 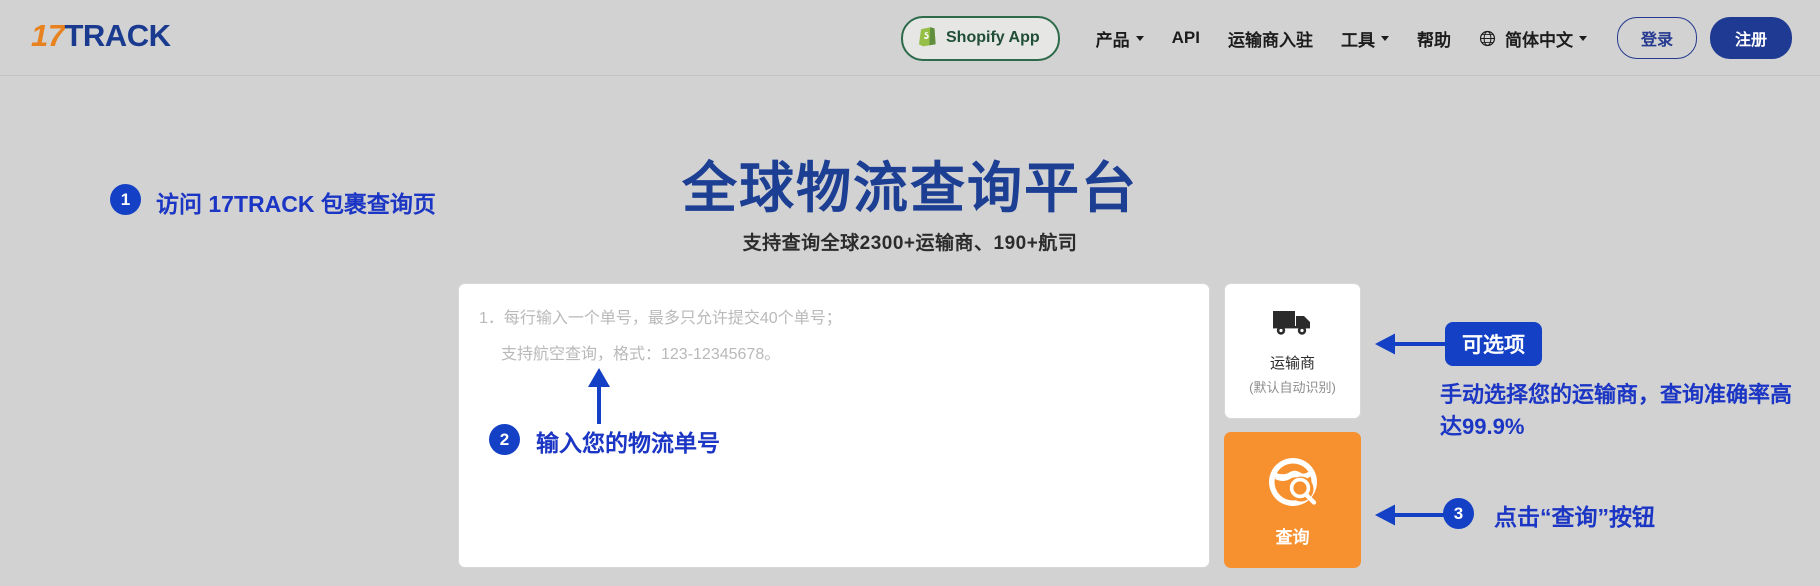 I want to click on nav-item-help: 帮助, so click(x=1434, y=38).